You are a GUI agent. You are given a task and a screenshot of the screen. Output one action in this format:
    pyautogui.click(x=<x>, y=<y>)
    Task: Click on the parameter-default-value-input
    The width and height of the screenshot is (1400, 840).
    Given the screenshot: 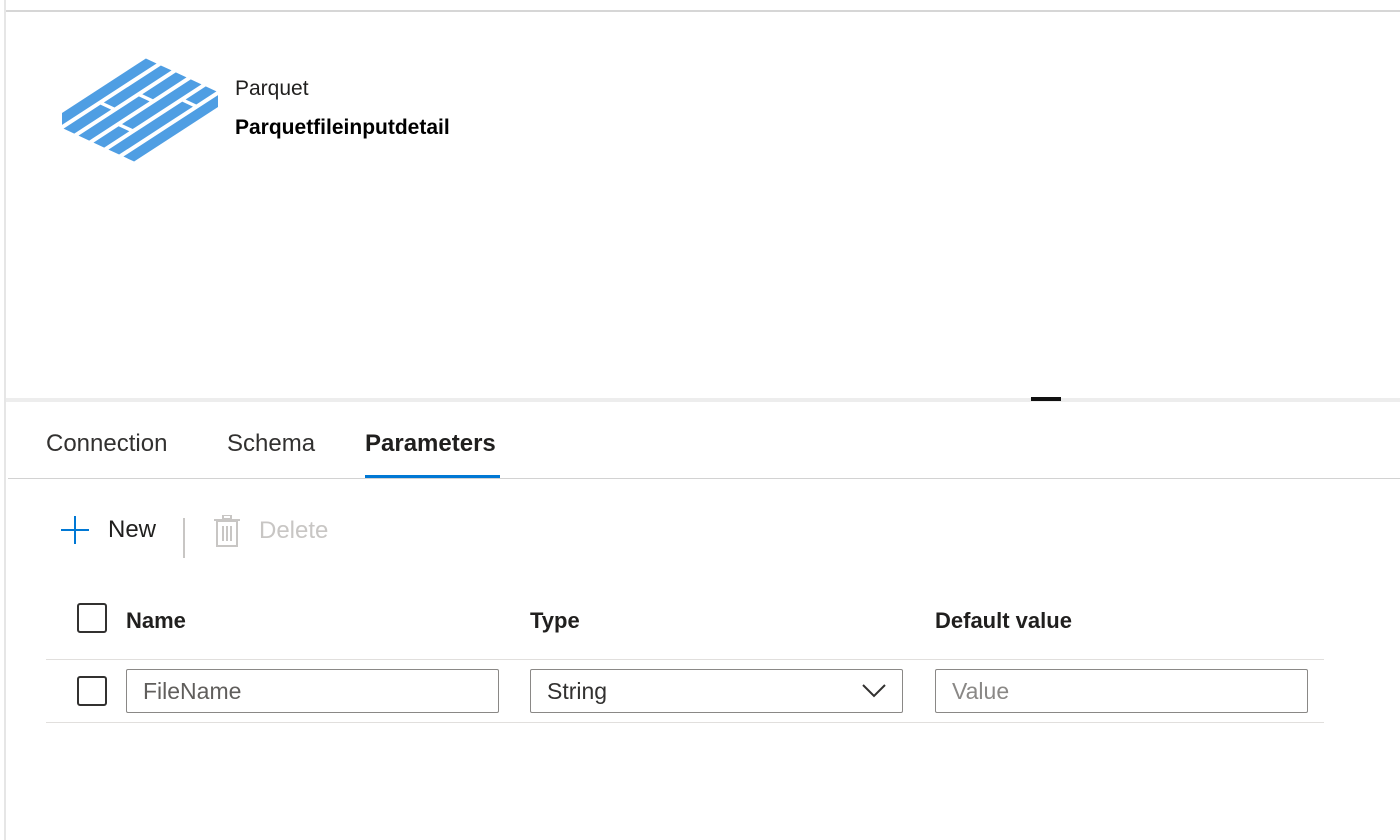 What is the action you would take?
    pyautogui.click(x=1121, y=691)
    